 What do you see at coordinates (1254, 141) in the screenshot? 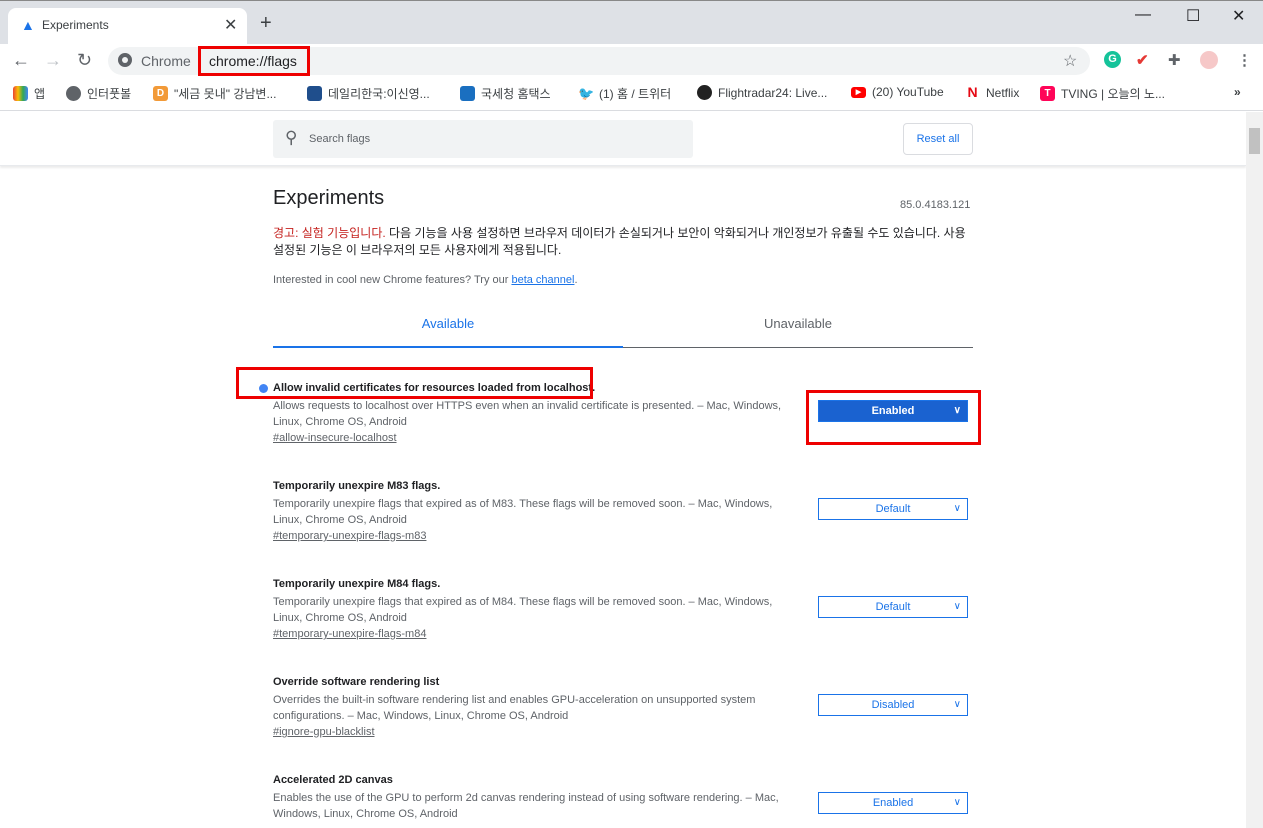
I see `scrollbar-thumb` at bounding box center [1254, 141].